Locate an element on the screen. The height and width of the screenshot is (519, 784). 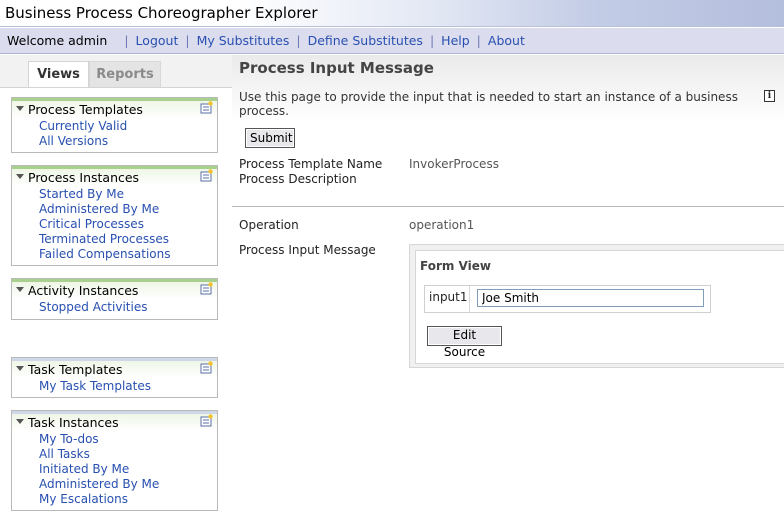
panel-activity-instances: Activity Instances Stopped Activities is located at coordinates (114, 299).